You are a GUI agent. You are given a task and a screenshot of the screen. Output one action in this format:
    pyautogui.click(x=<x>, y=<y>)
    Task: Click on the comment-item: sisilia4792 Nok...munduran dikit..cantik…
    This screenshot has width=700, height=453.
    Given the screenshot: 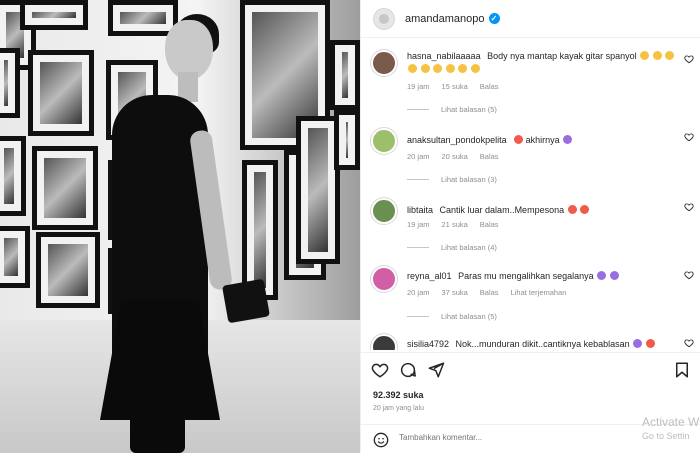 What is the action you would take?
    pyautogui.click(x=533, y=342)
    